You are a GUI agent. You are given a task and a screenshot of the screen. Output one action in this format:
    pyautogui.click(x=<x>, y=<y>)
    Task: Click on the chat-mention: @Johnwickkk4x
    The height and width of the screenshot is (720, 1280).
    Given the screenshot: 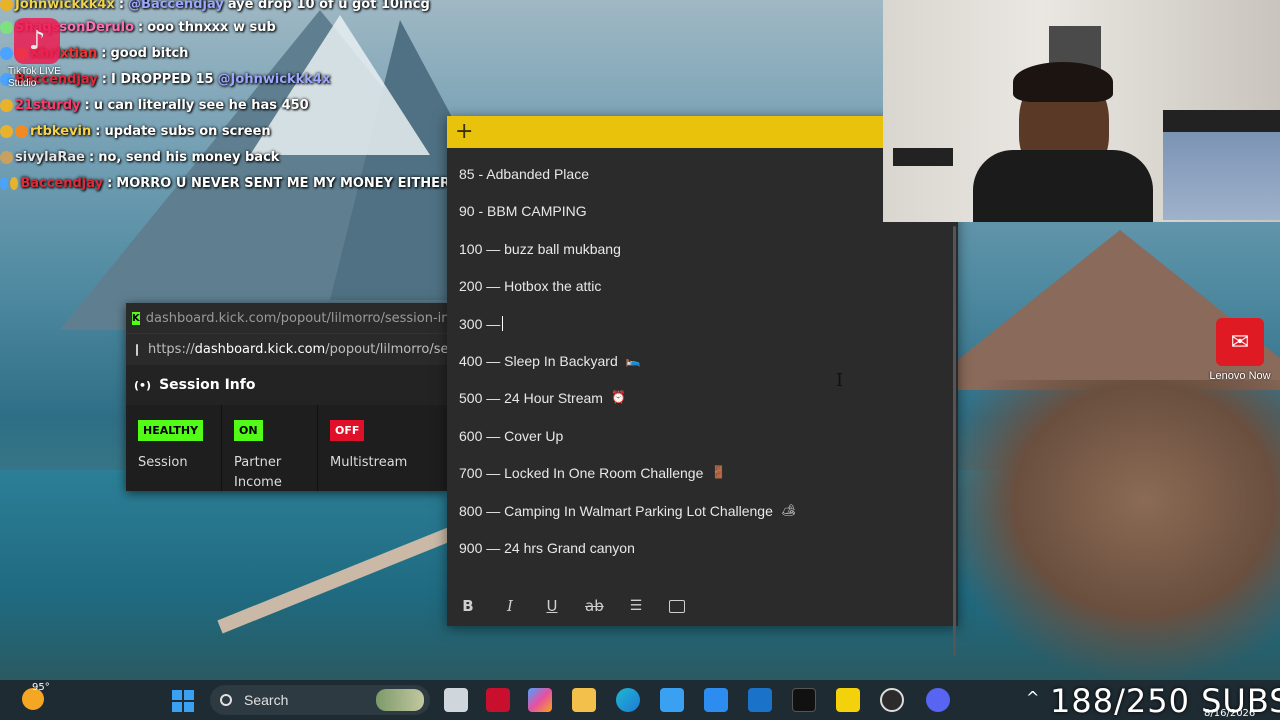 What is the action you would take?
    pyautogui.click(x=274, y=79)
    